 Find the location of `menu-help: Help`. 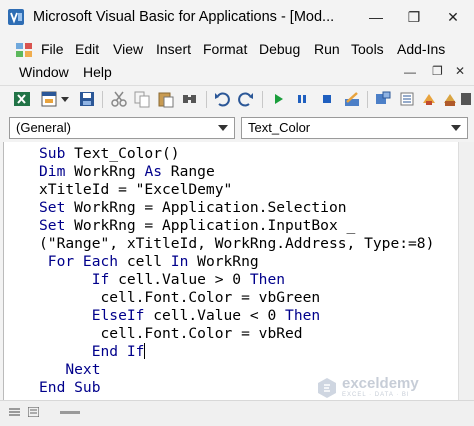

menu-help: Help is located at coordinates (97, 72).